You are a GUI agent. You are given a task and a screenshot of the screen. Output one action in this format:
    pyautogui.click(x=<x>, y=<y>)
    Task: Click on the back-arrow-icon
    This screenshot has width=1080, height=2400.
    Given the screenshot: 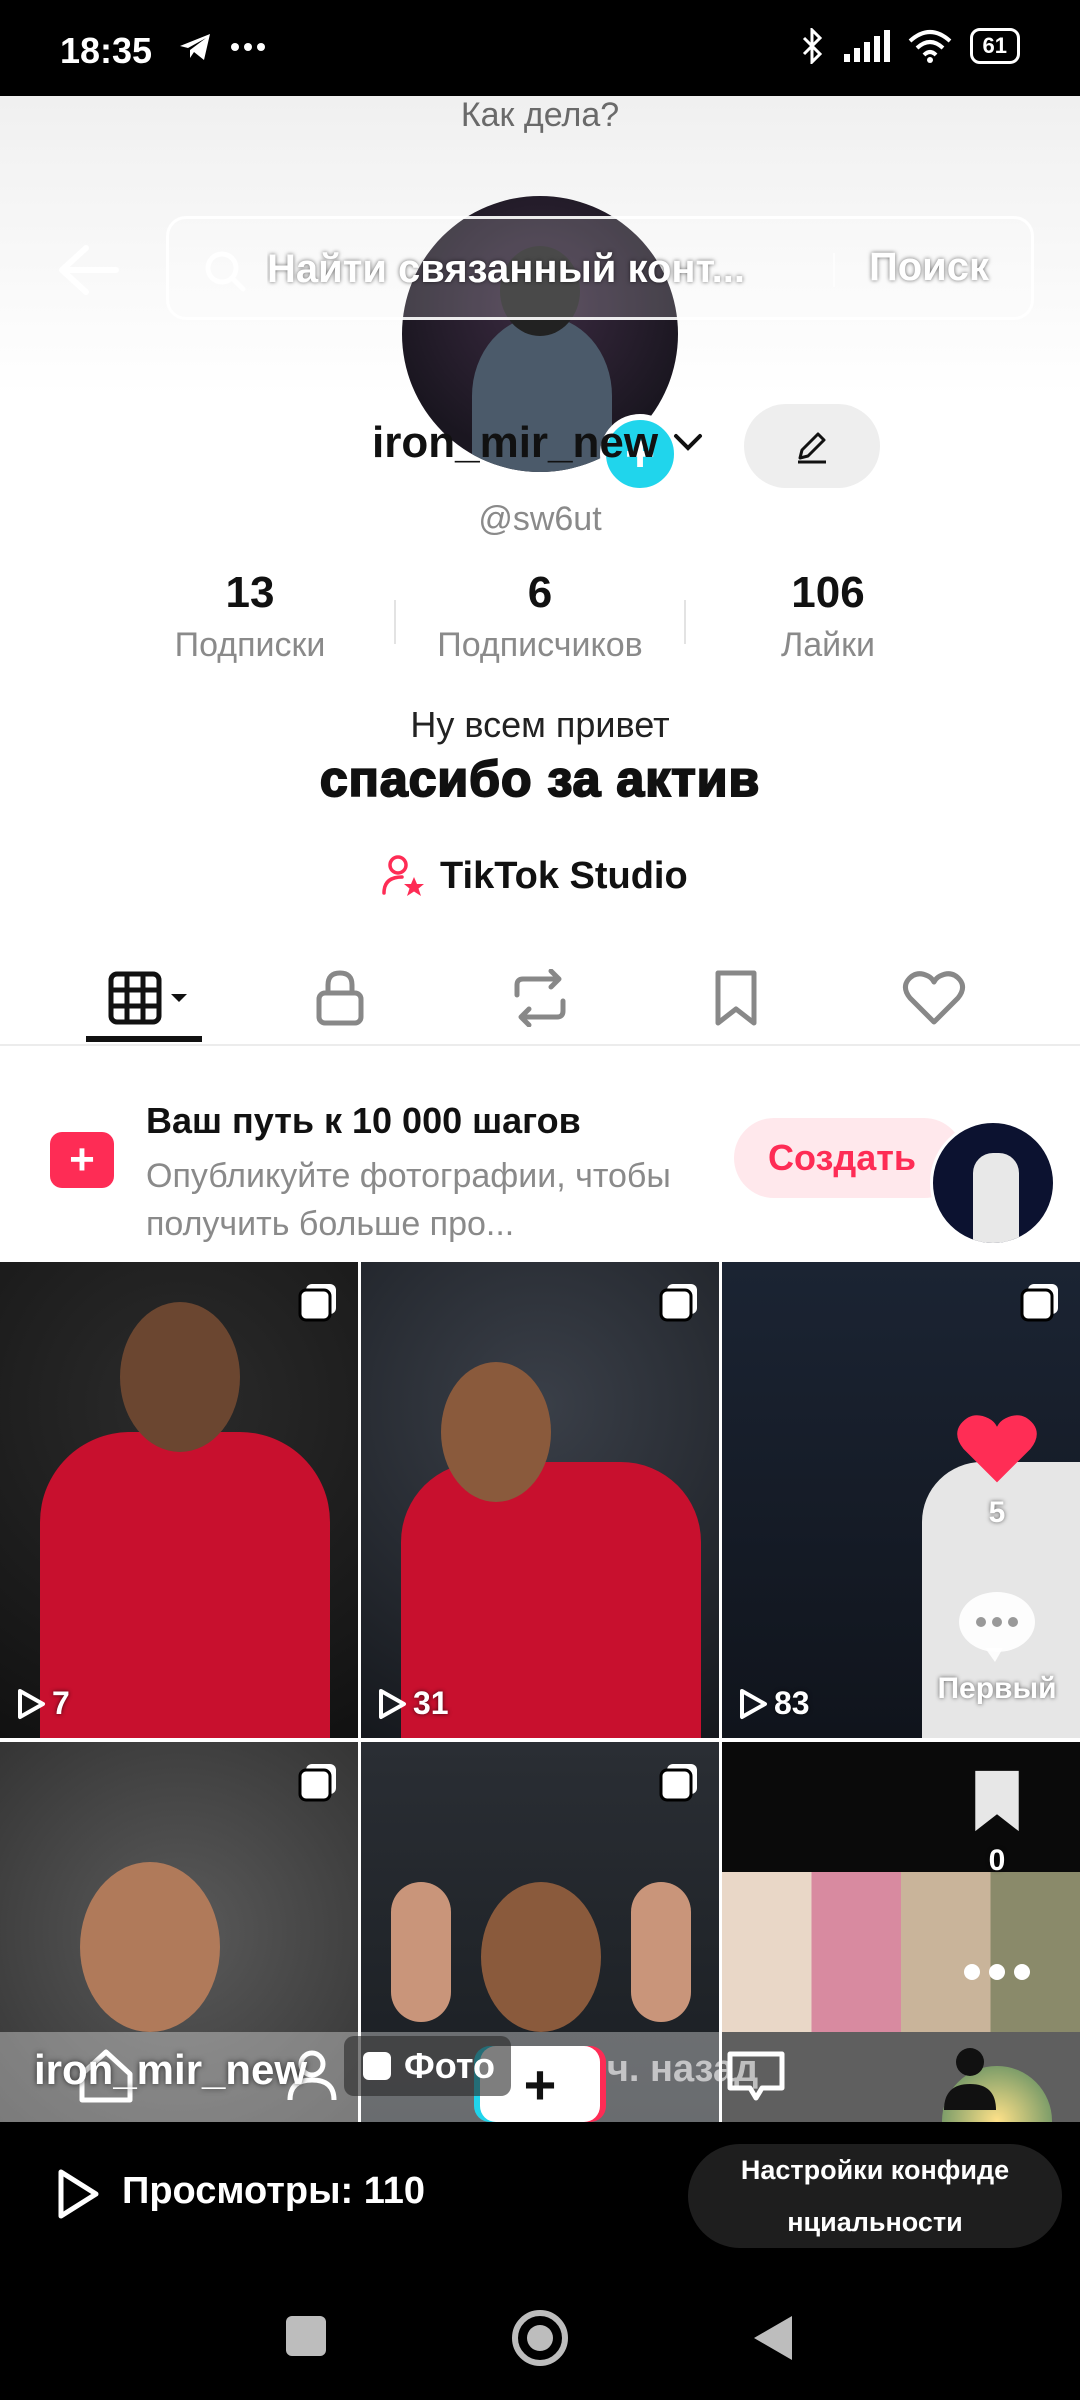 What is the action you would take?
    pyautogui.click(x=88, y=270)
    